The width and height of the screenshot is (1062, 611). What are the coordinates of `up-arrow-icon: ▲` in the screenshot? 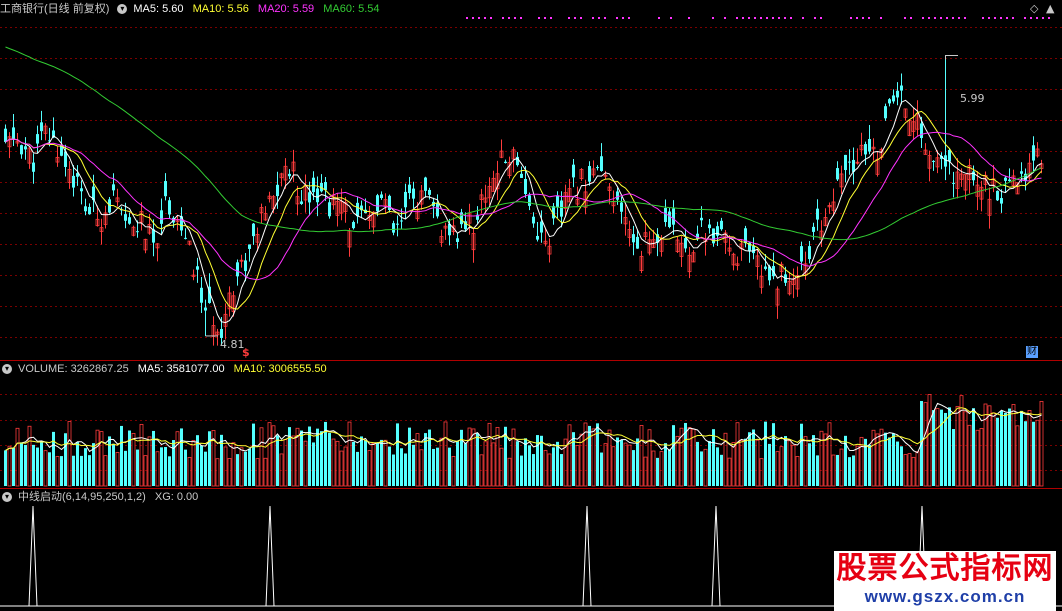 It's located at (1050, 8).